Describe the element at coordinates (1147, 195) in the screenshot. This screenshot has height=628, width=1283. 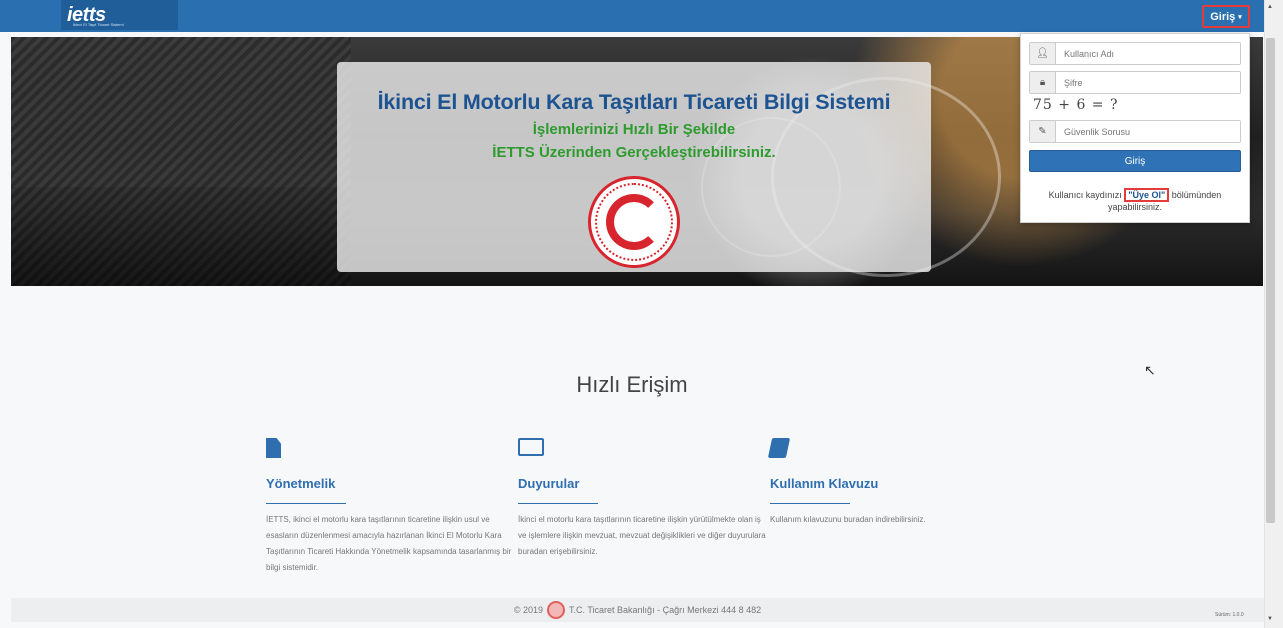
I see `register-link: "Üye Ol"` at that location.